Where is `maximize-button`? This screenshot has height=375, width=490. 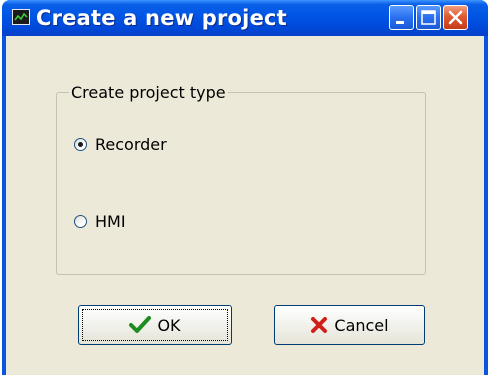
maximize-button is located at coordinates (428, 17).